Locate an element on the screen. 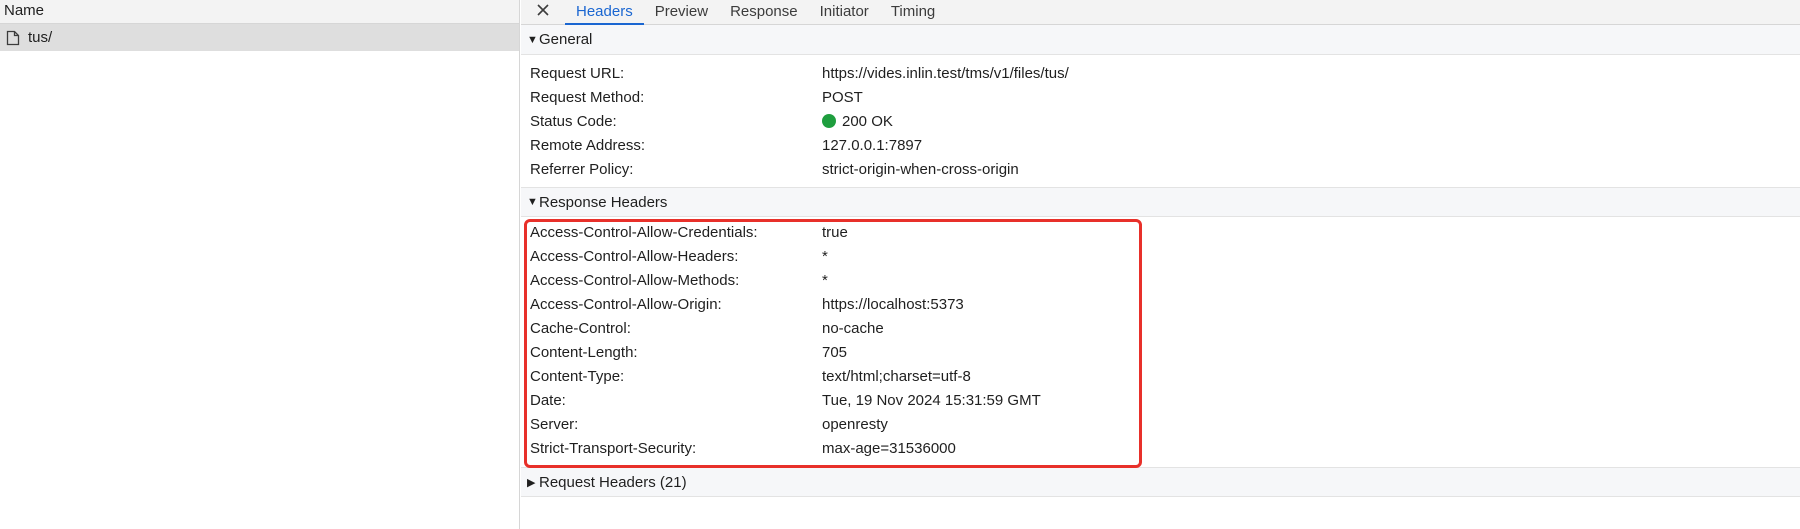 The height and width of the screenshot is (529, 1800). header-key: Cache-Control: is located at coordinates (580, 328).